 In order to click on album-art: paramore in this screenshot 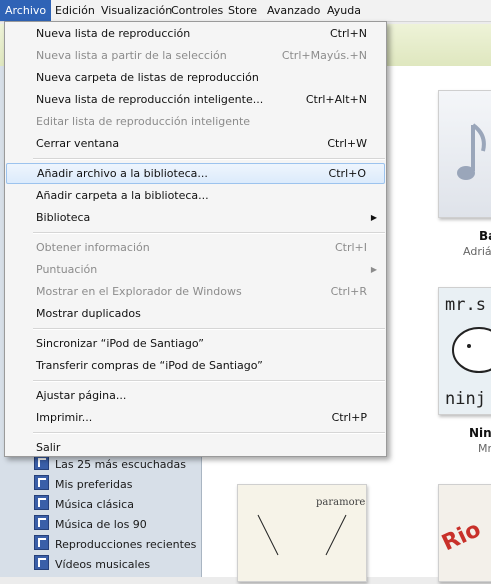, I will do `click(311, 526)`.